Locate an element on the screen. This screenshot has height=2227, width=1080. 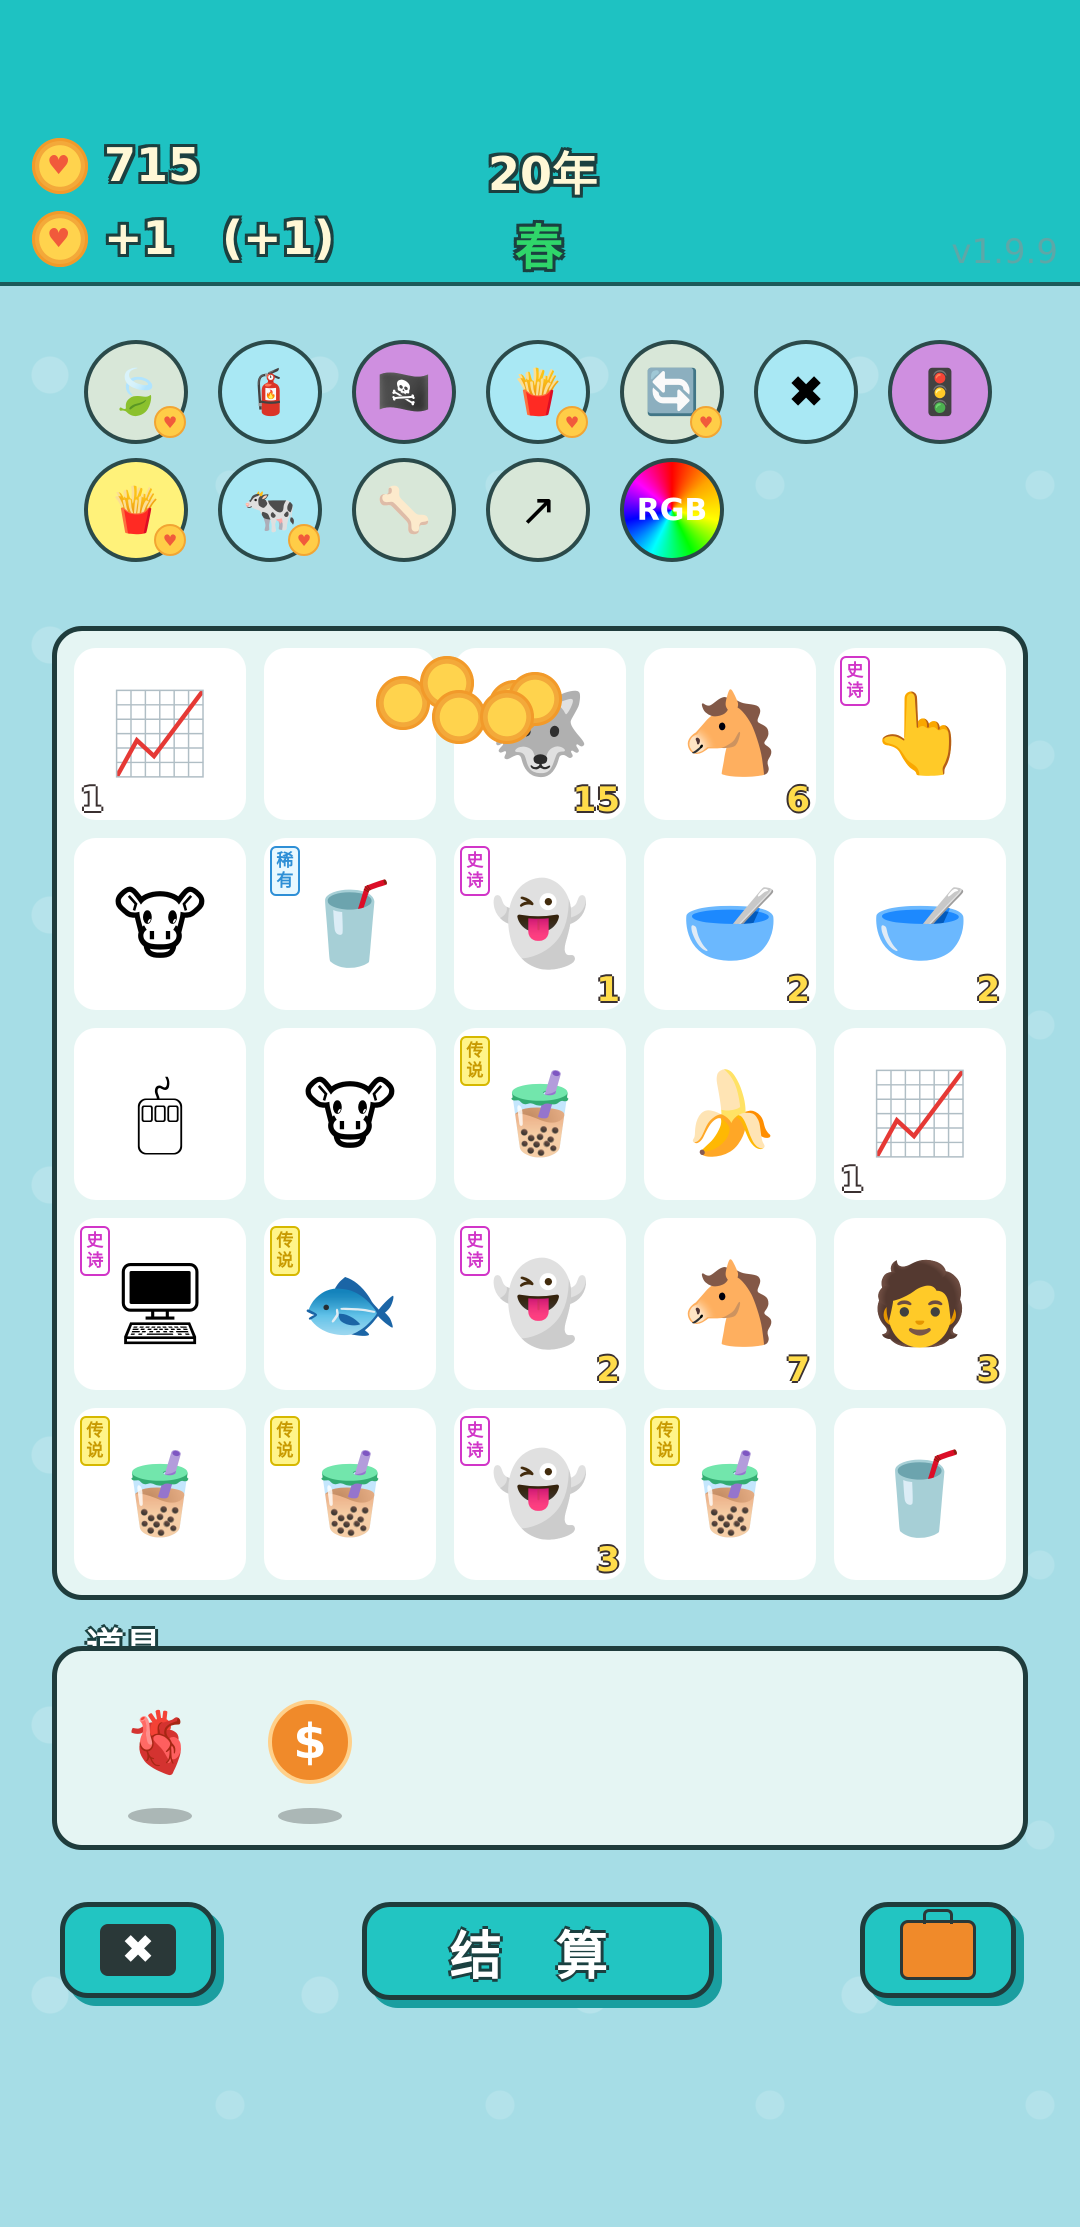
income-value: +1 is located at coordinates (139, 238).